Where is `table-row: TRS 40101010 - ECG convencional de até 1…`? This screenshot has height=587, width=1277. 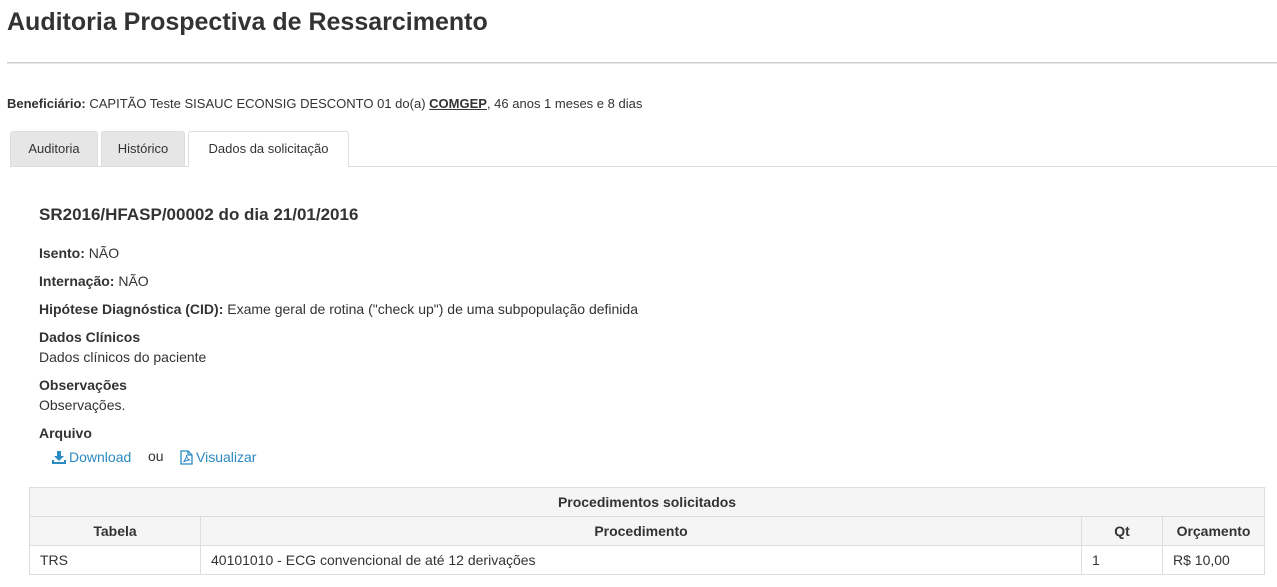 table-row: TRS 40101010 - ECG convencional de até 1… is located at coordinates (647, 560).